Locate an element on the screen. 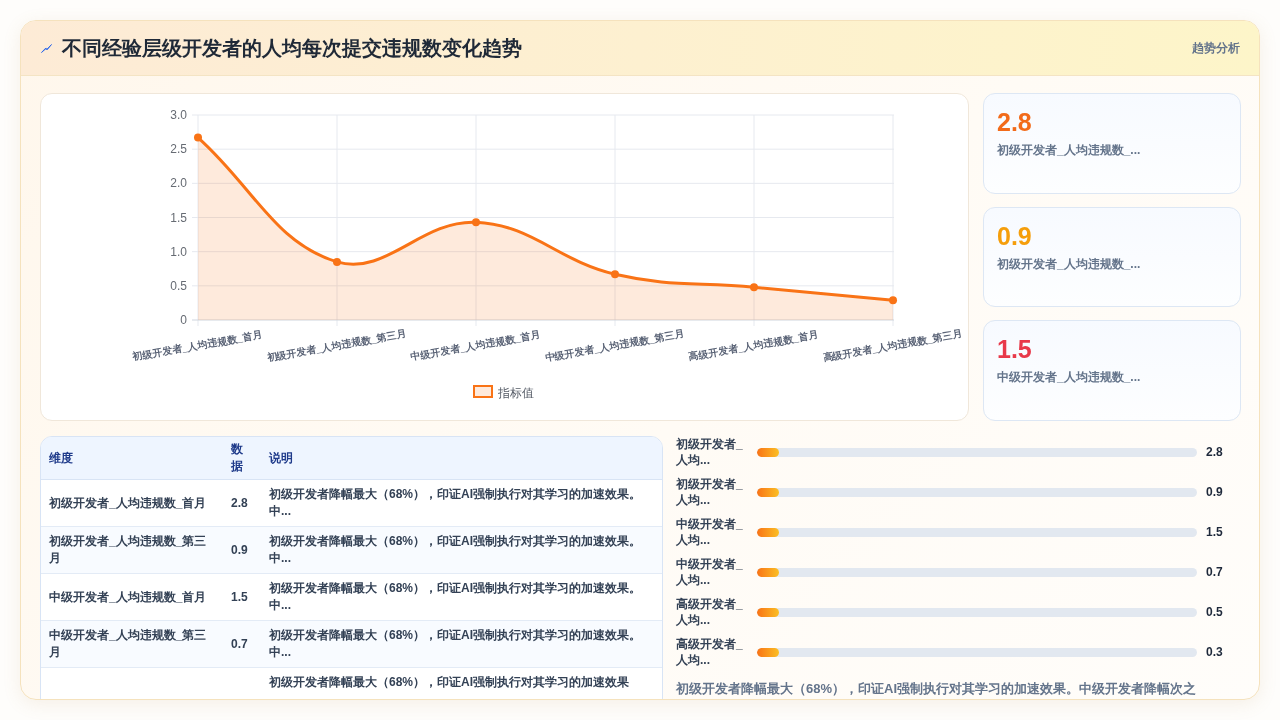 This screenshot has width=1280, height=720. bar-value: 0.3 is located at coordinates (1215, 652).